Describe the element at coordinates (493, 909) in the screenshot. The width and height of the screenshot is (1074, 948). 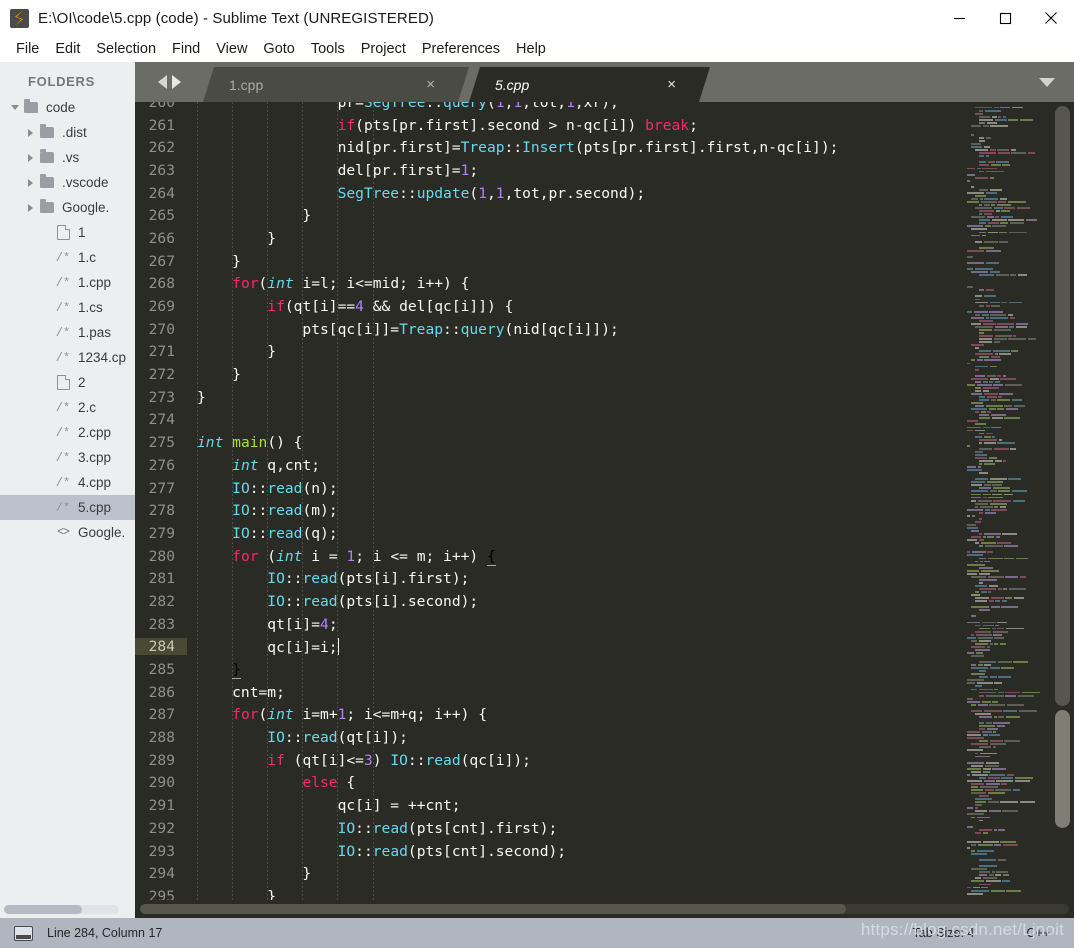
I see `editor-scroll-thumb` at that location.